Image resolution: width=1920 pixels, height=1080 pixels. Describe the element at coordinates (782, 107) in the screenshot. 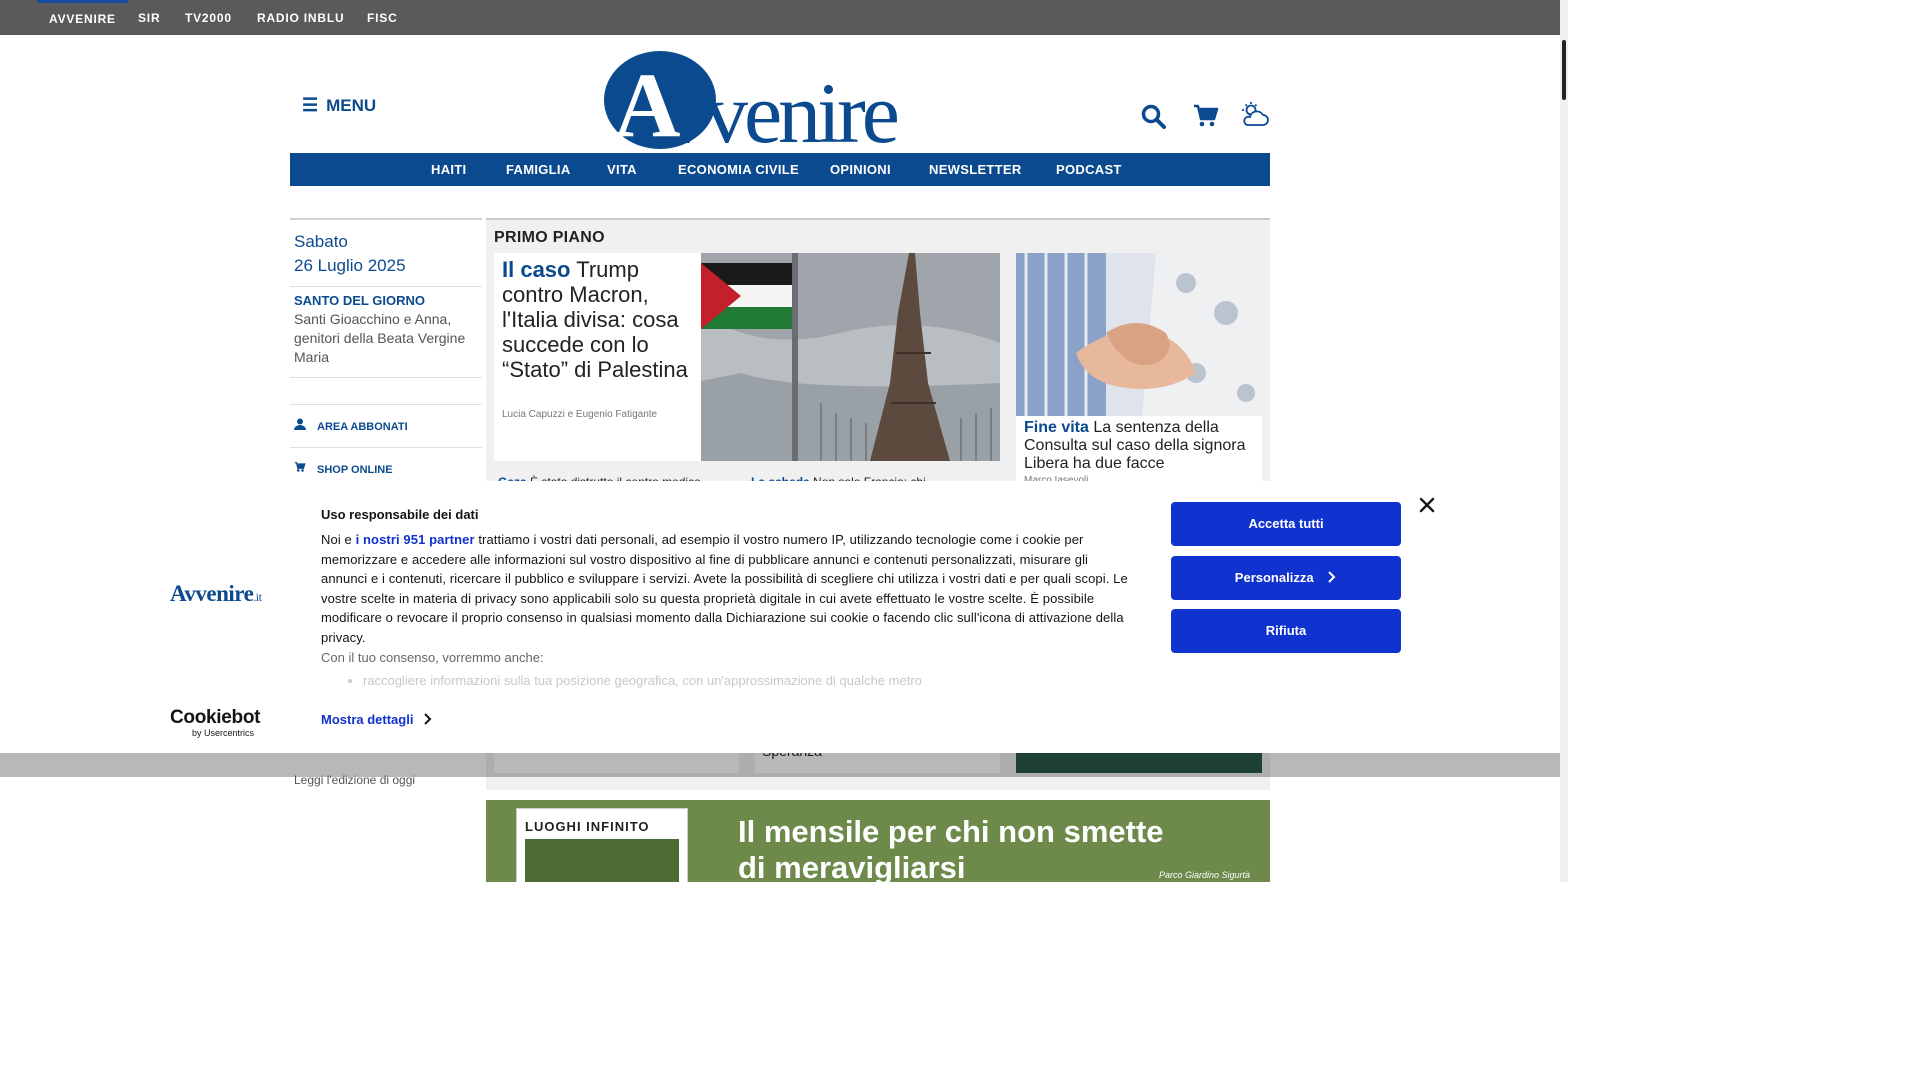

I see `logo-text: vvenire` at that location.